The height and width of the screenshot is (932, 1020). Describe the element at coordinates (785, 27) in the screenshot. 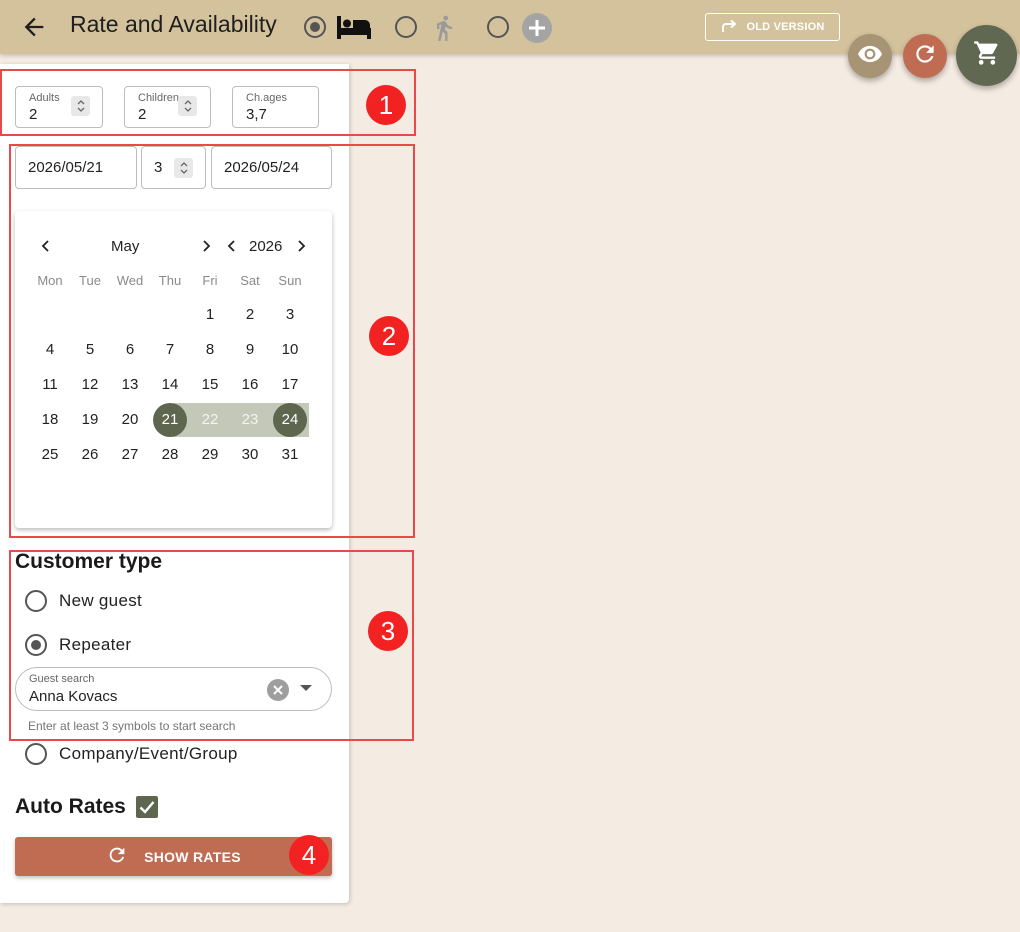

I see `old-version-label: OLD VERSION` at that location.